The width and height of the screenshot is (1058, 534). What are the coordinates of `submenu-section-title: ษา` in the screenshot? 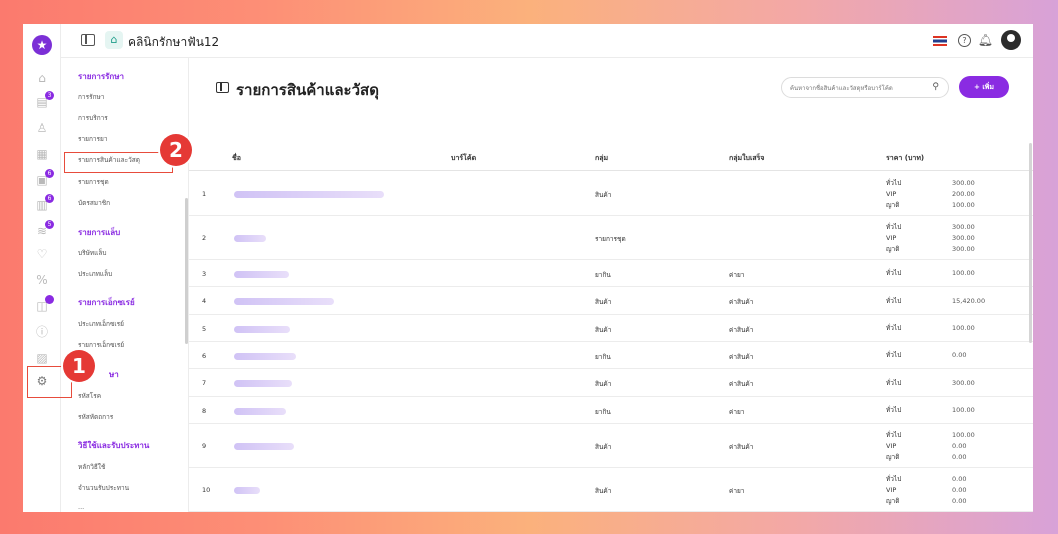 It's located at (114, 374).